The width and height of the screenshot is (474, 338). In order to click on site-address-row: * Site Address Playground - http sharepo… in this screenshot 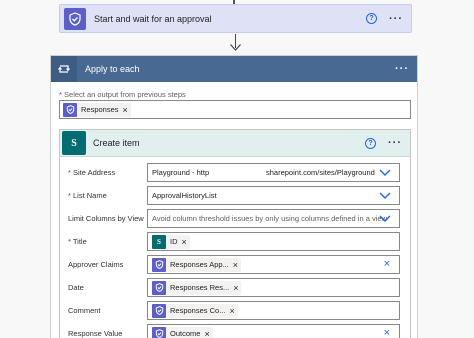, I will do `click(236, 173)`.